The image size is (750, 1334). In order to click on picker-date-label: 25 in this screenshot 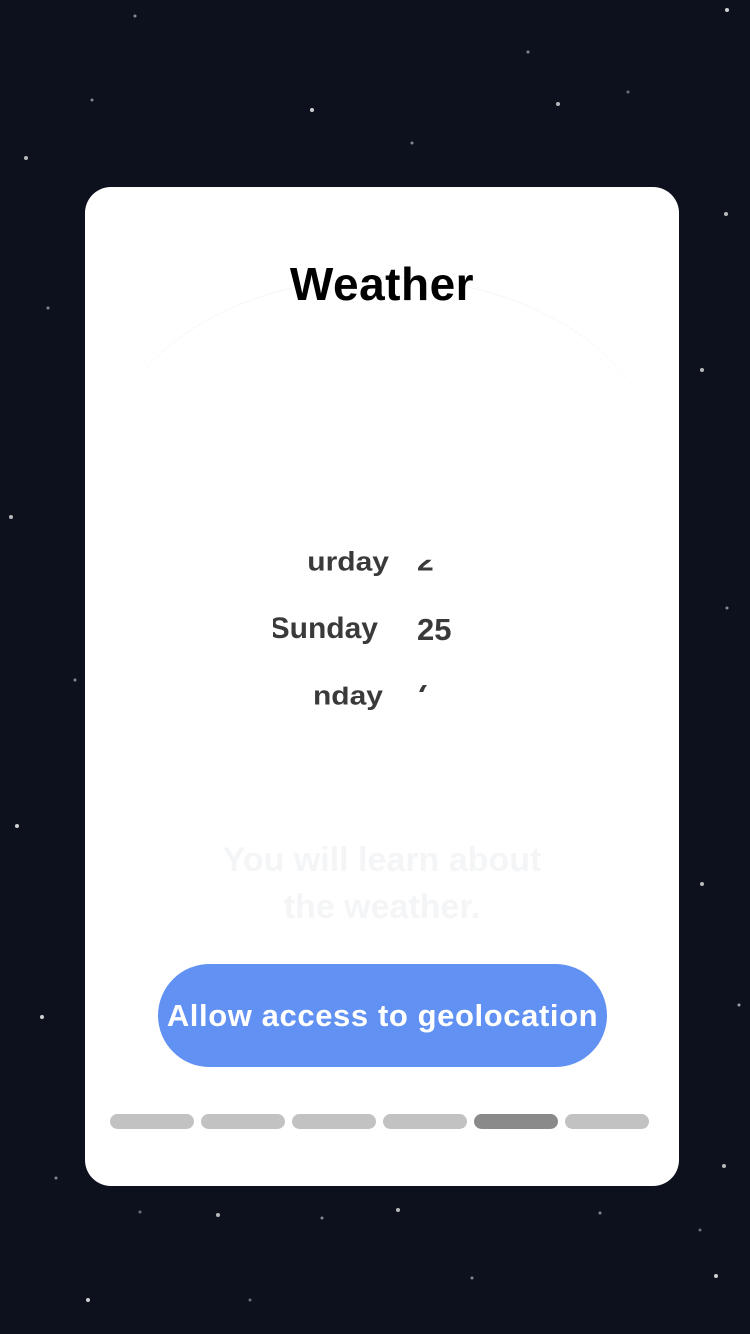, I will do `click(434, 629)`.